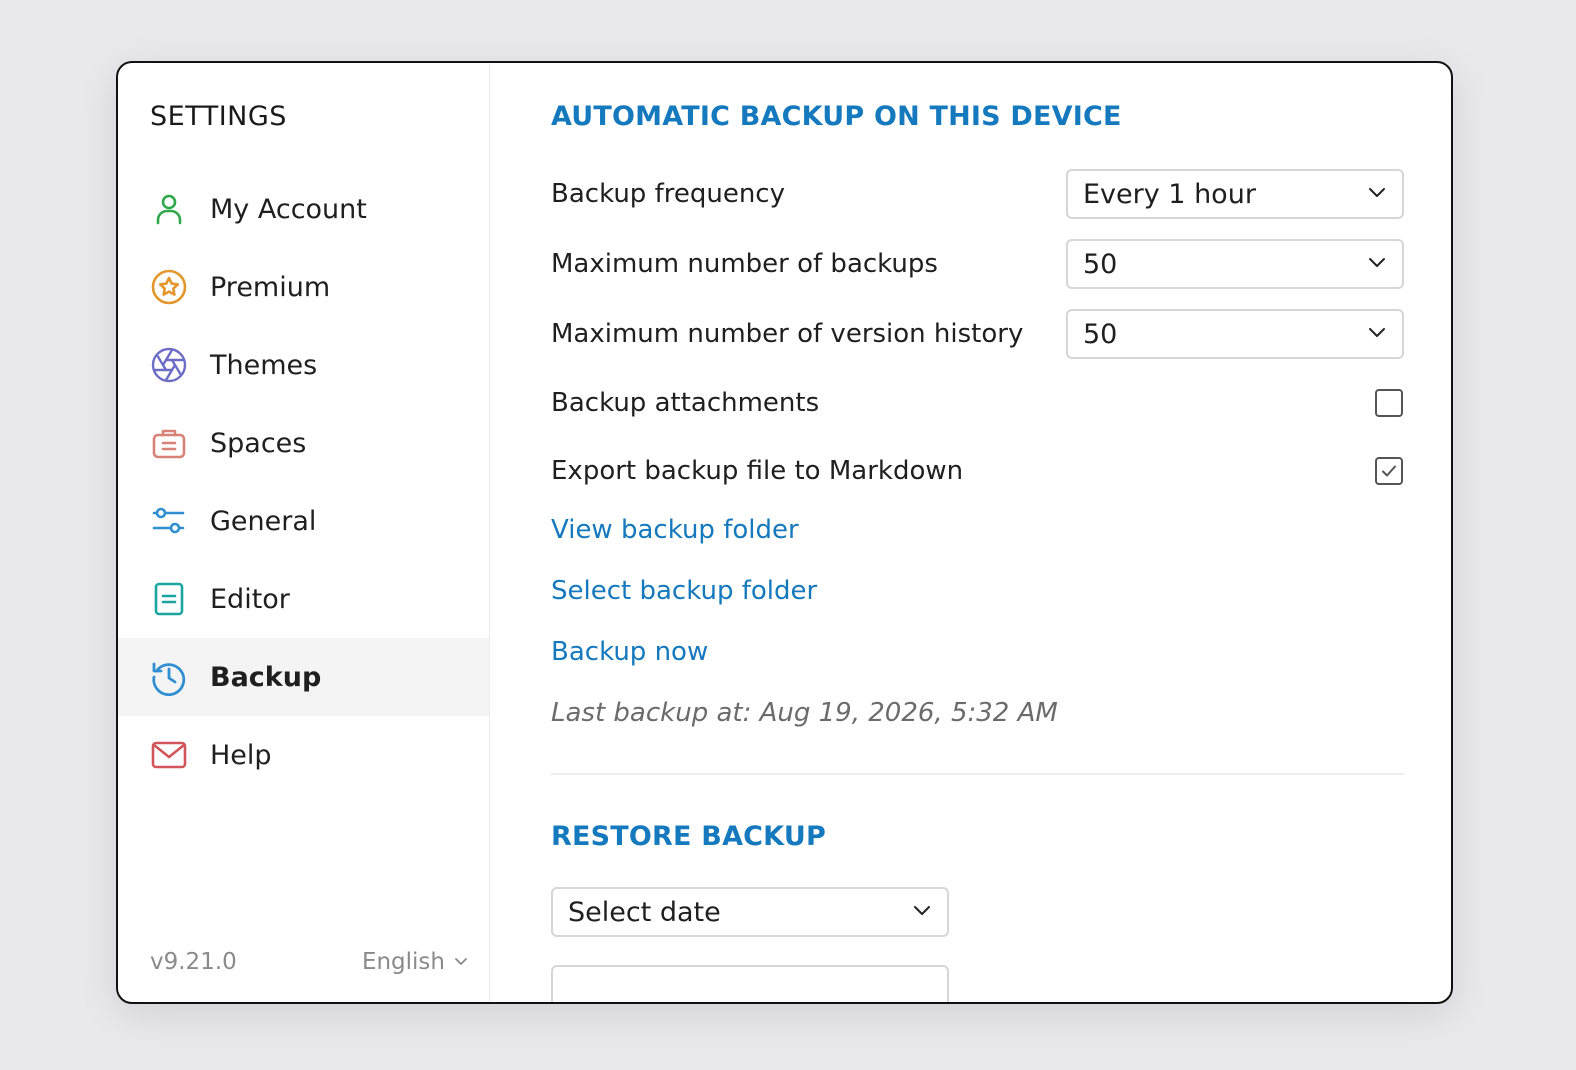  Describe the element at coordinates (750, 912) in the screenshot. I see `restore-date-select: Select date` at that location.